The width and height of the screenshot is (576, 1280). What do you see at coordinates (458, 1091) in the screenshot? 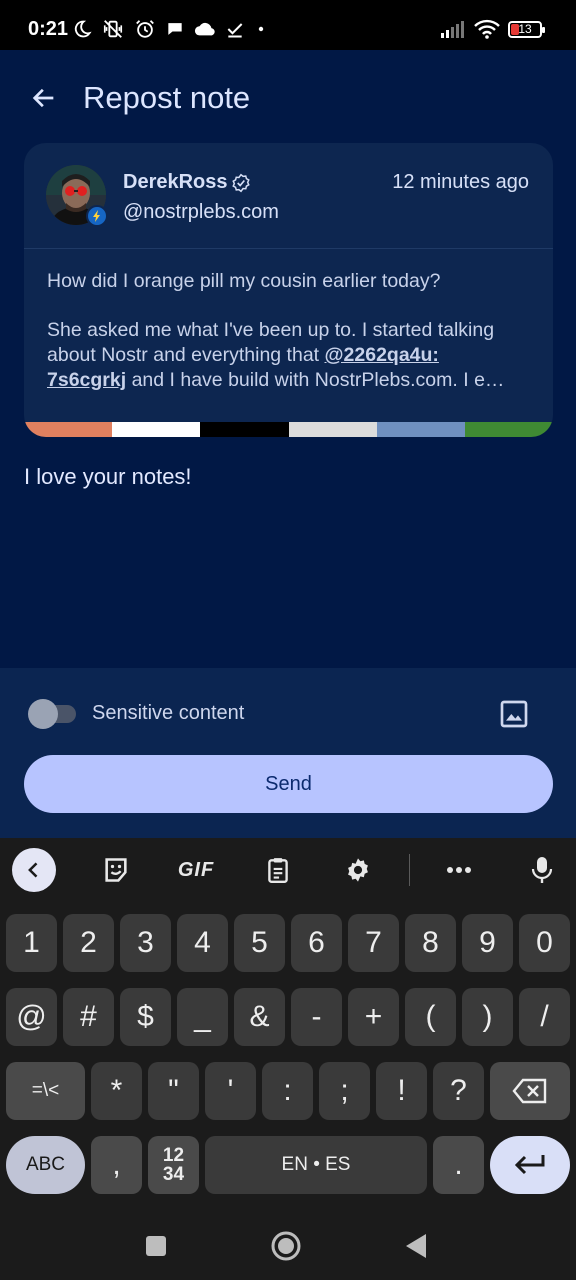
I see `key-question: ?` at bounding box center [458, 1091].